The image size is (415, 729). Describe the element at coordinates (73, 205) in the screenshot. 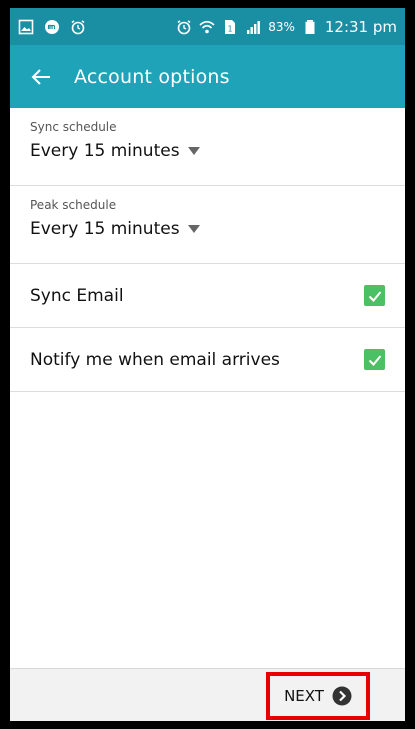

I see `peak-schedule-label: Peak schedule` at that location.